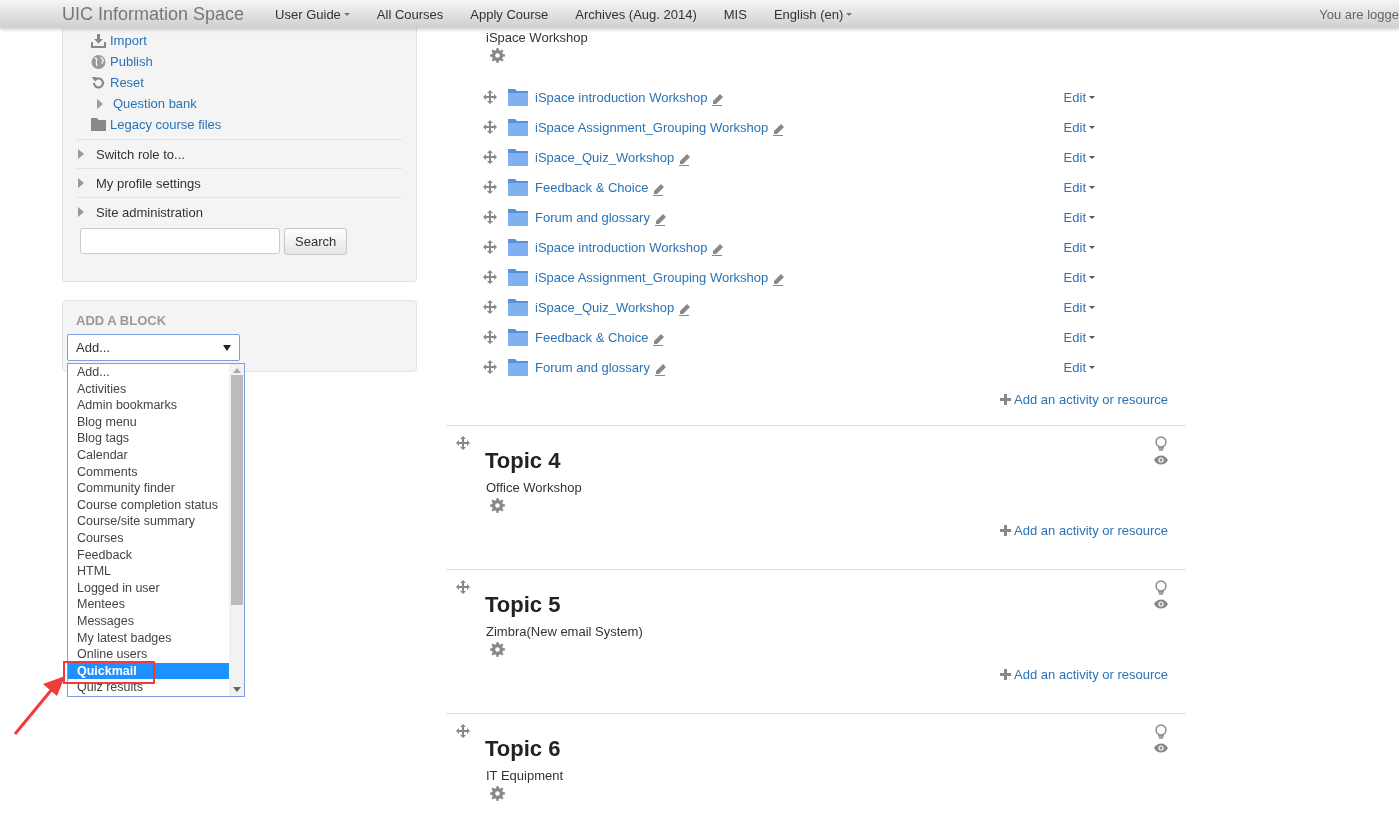  I want to click on nav-link: Apply Course, so click(509, 14).